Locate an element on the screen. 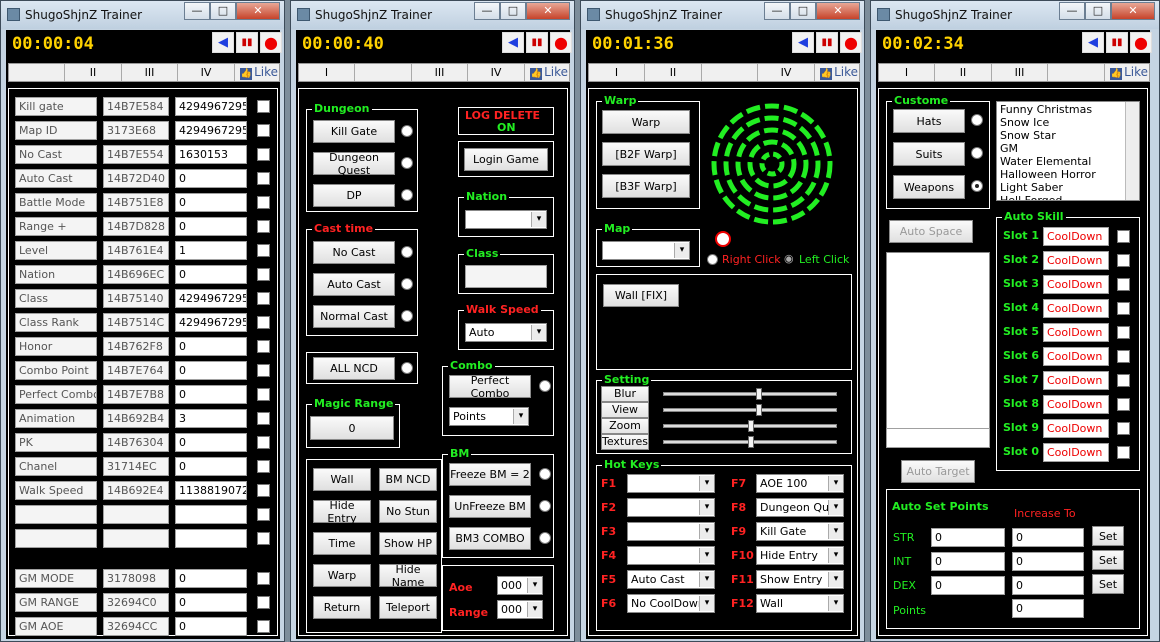  hats-button: Hats is located at coordinates (929, 121).